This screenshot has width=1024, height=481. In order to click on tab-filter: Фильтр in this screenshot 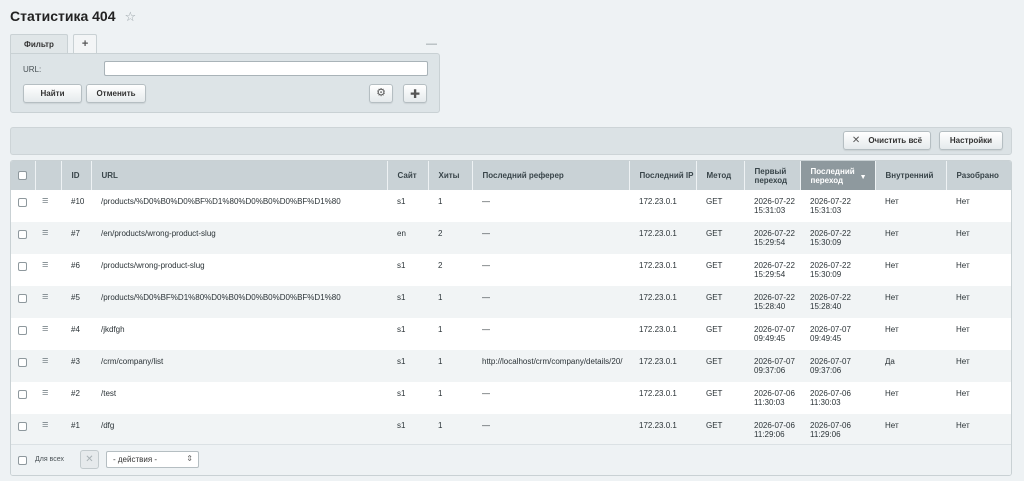, I will do `click(39, 44)`.